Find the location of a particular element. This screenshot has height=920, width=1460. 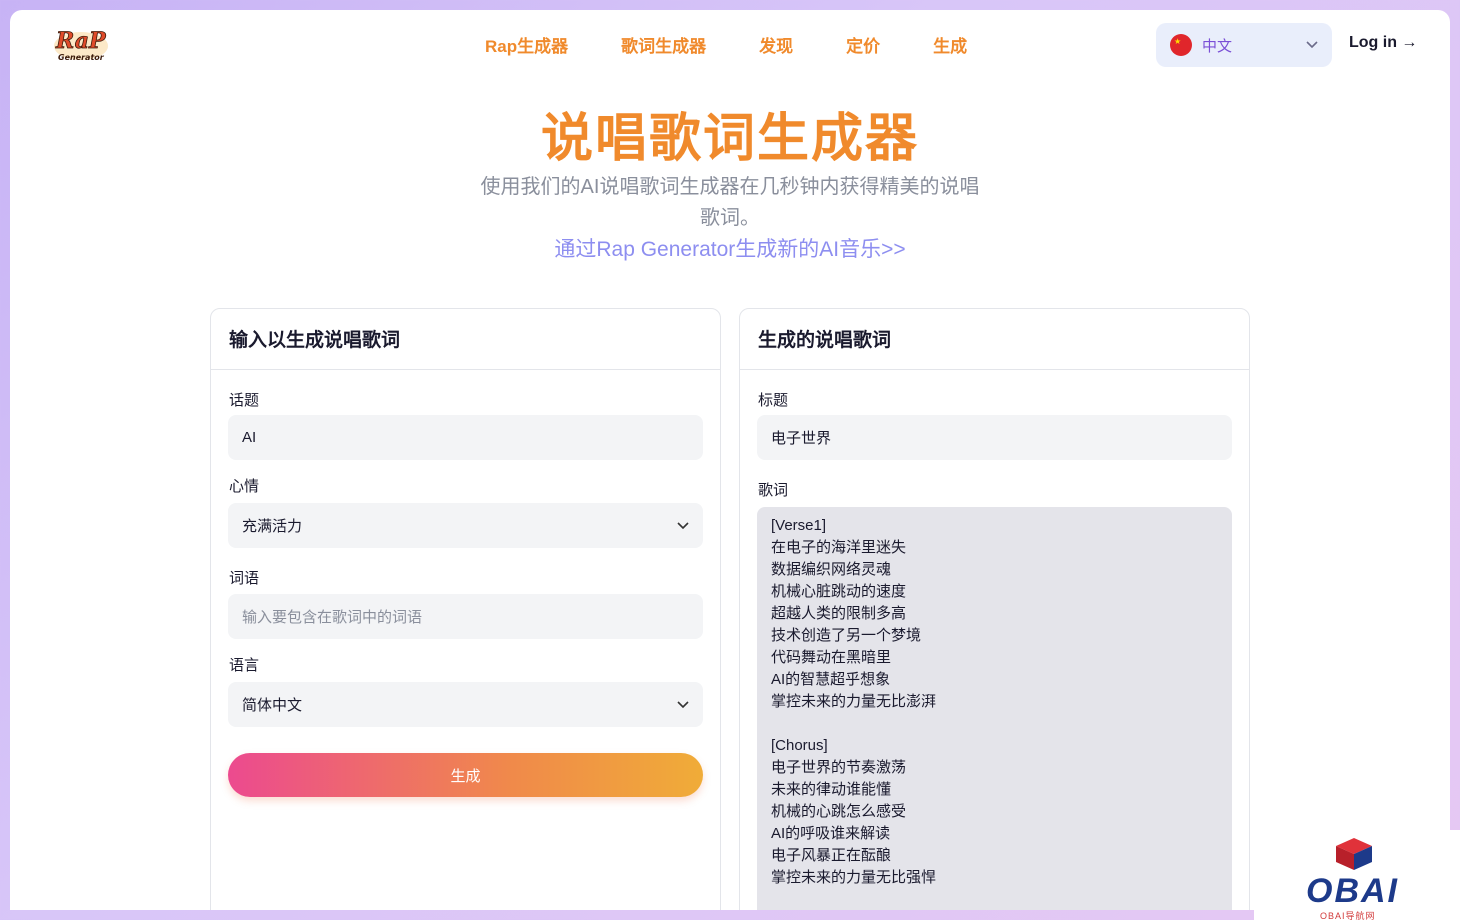

language-field-label: 语言 is located at coordinates (244, 665).